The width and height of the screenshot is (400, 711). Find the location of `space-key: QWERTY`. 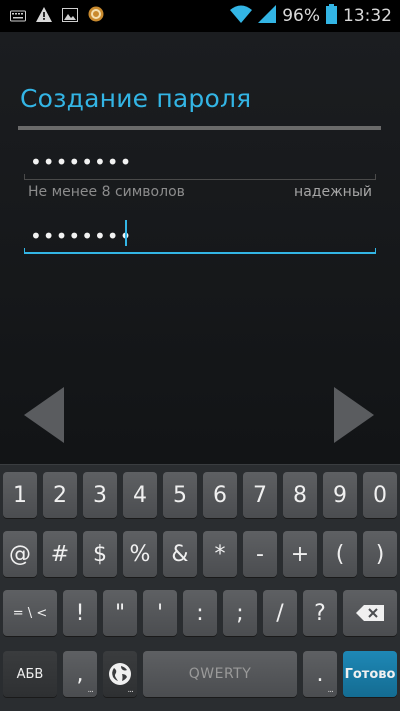

space-key: QWERTY is located at coordinates (220, 674).